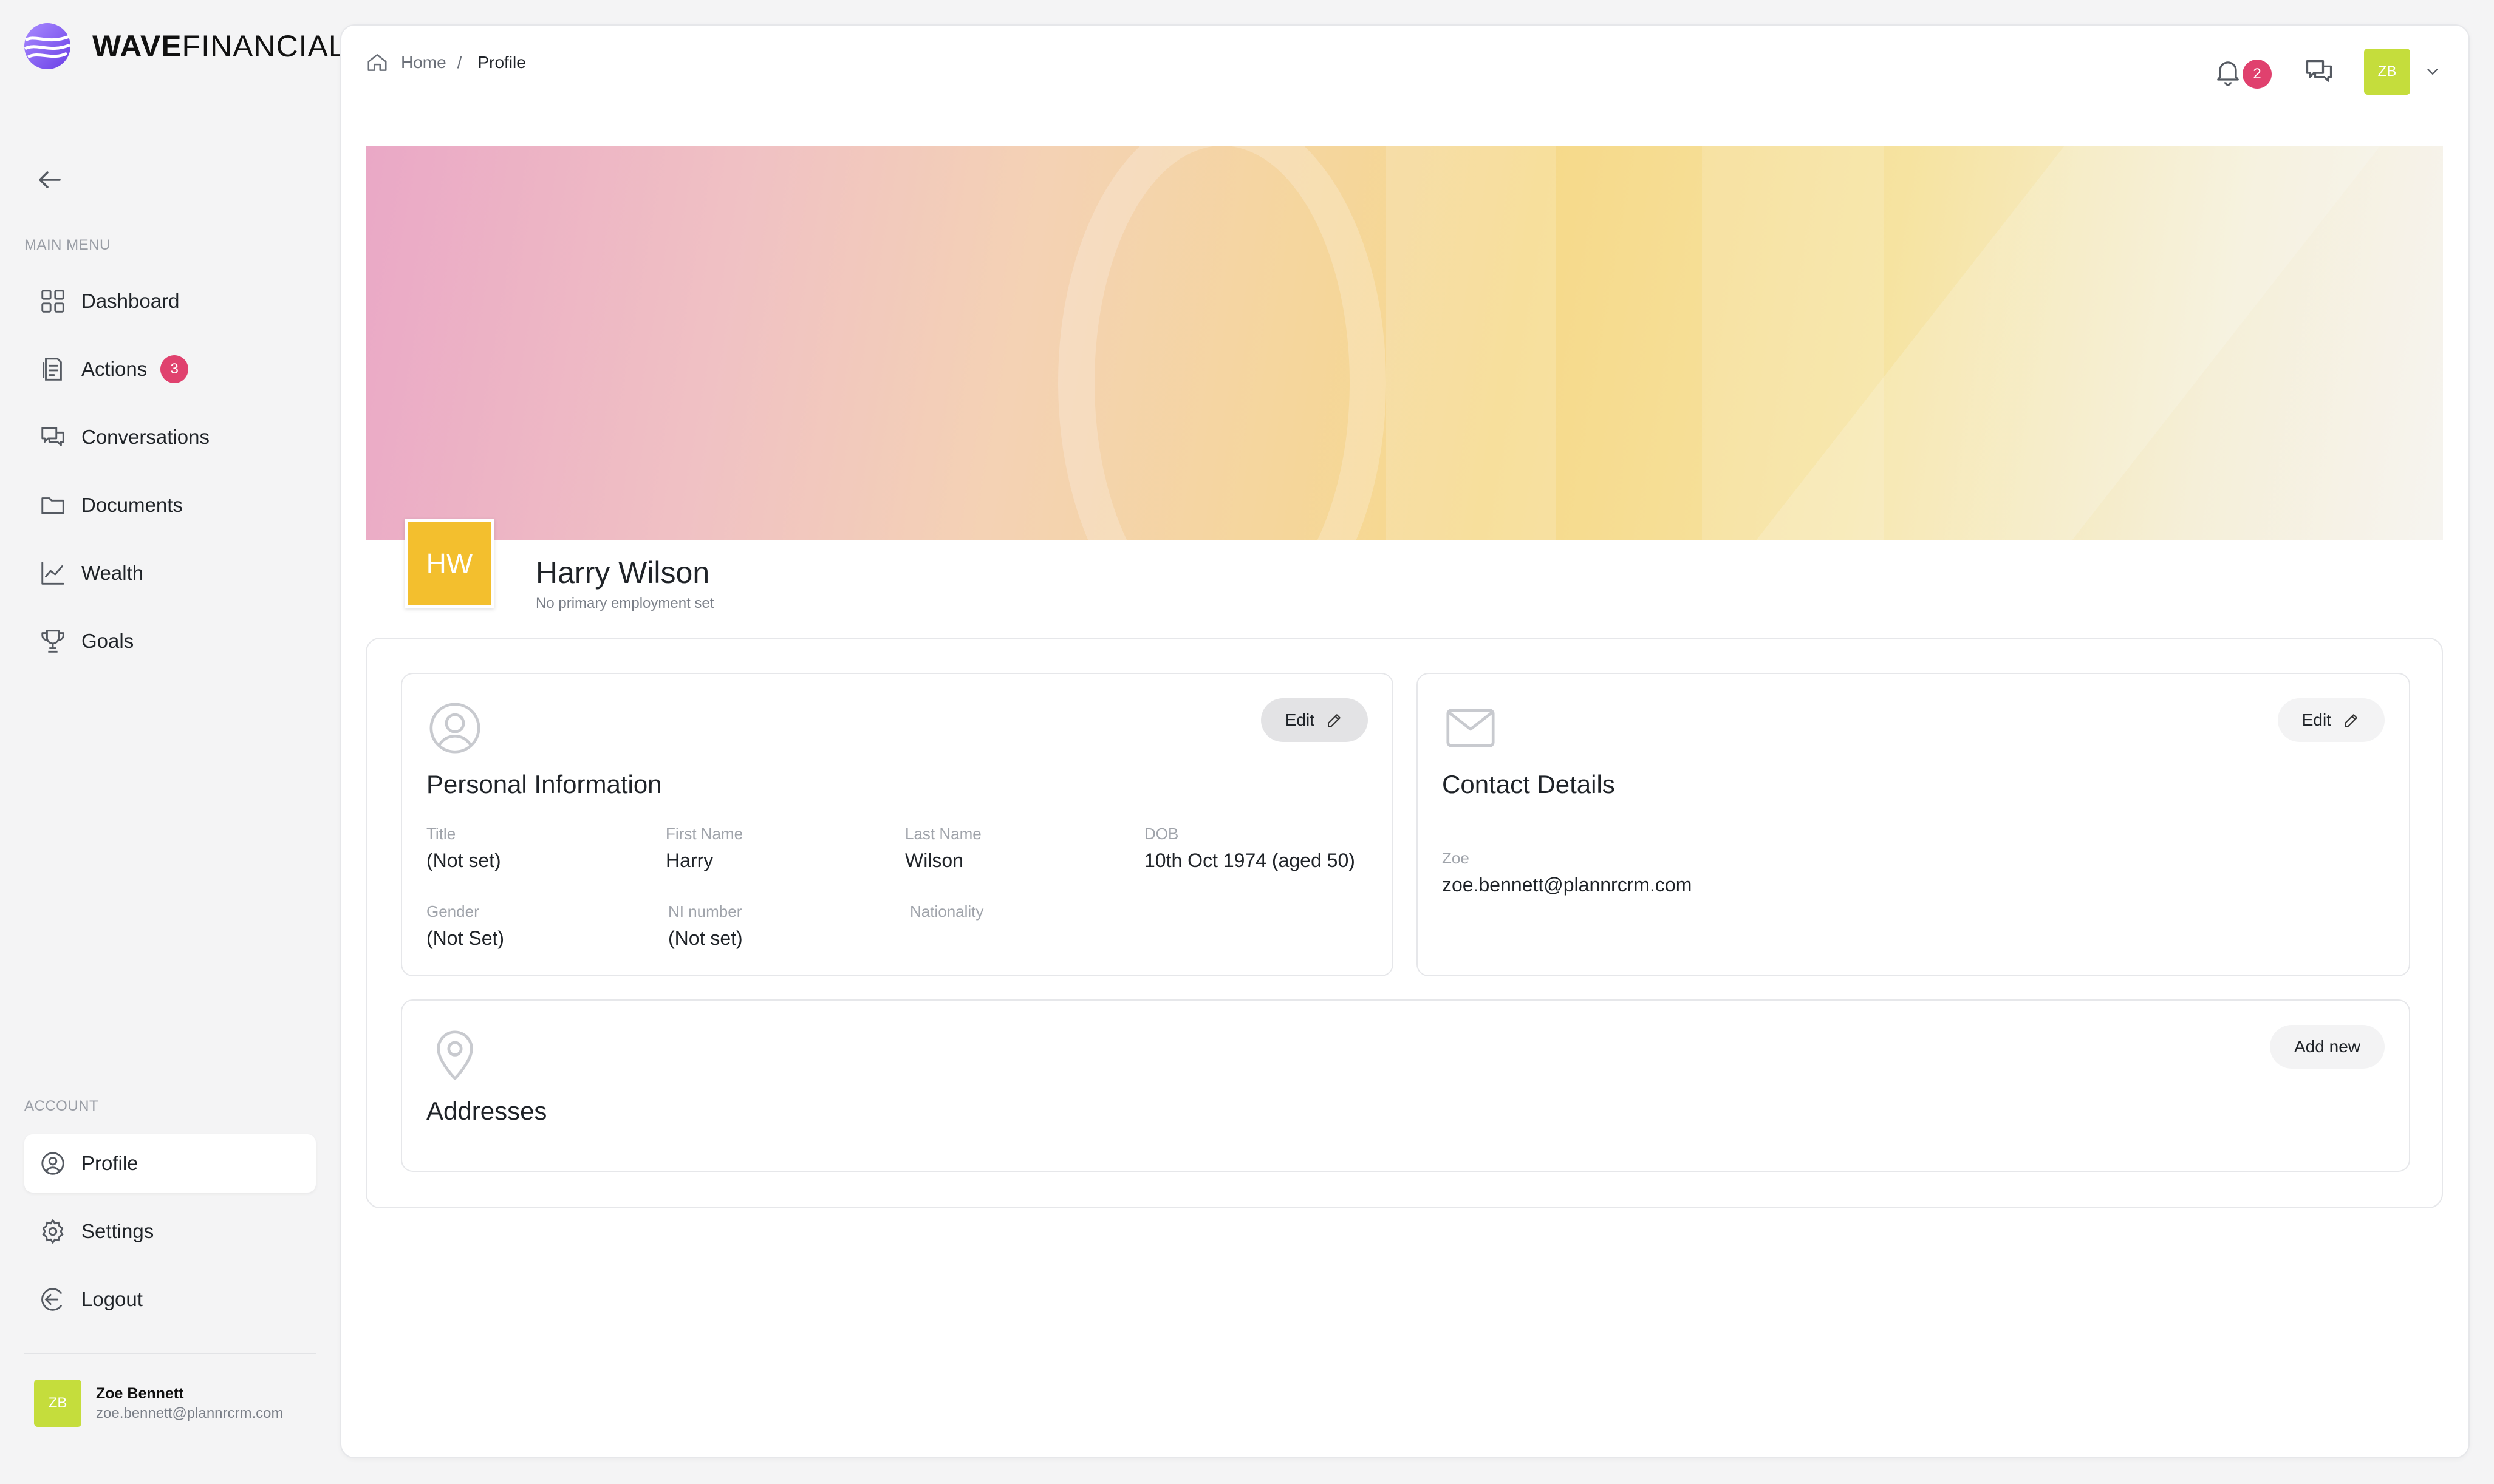 This screenshot has width=2494, height=1484. I want to click on account-avatar: ZB, so click(2387, 72).